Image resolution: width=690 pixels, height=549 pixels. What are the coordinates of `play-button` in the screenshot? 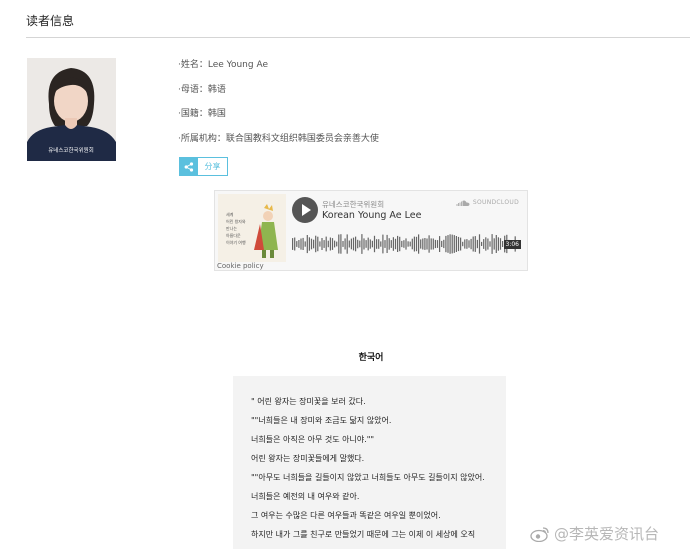 It's located at (305, 210).